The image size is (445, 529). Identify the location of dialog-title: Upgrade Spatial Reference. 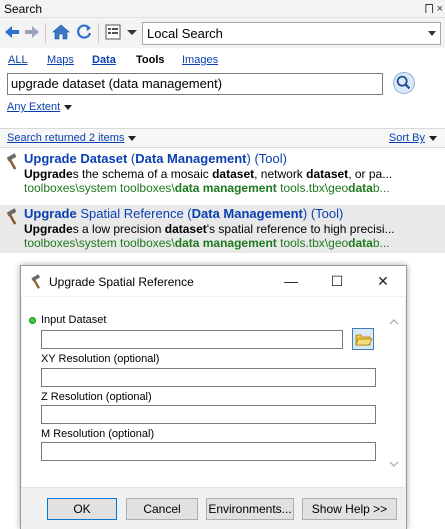
(121, 282).